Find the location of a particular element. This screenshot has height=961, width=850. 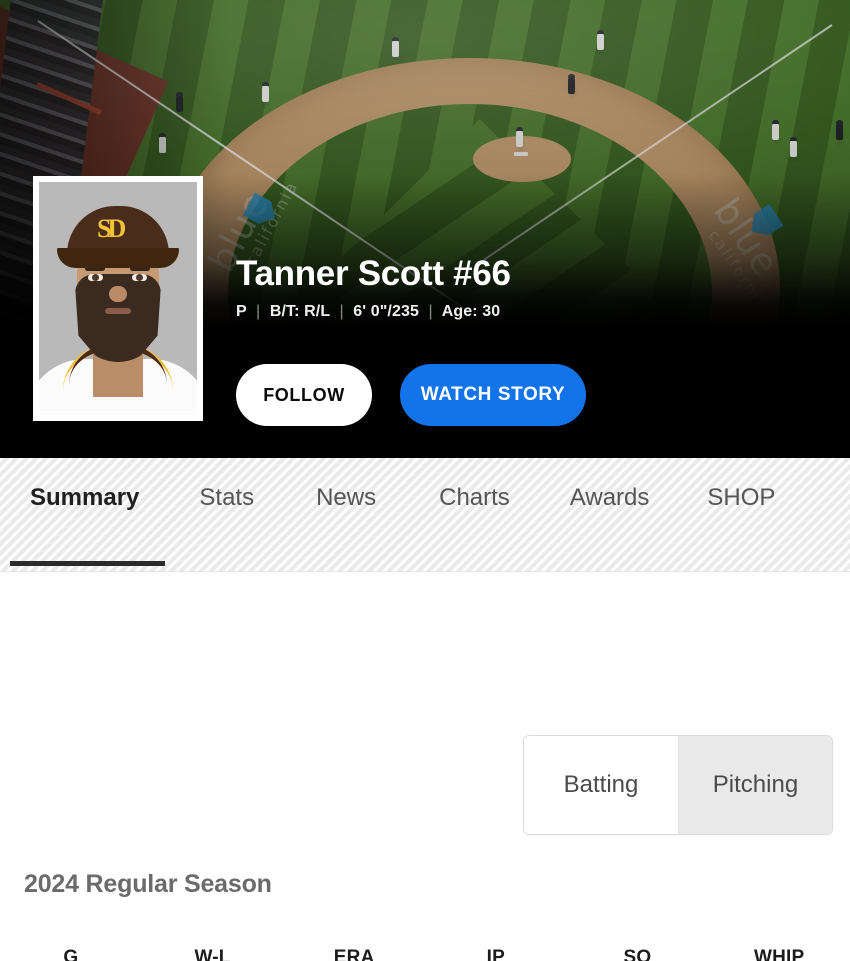

player-position: P is located at coordinates (241, 311).